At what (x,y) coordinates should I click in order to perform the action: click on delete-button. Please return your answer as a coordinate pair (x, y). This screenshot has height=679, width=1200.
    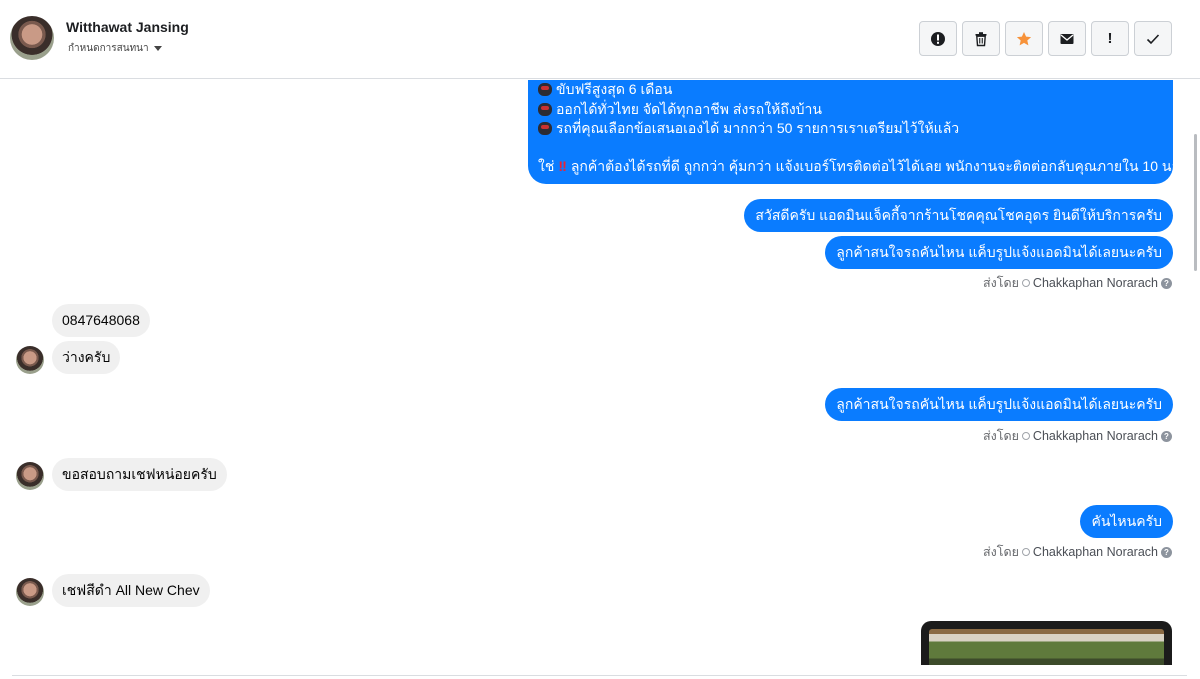
    Looking at the image, I should click on (981, 38).